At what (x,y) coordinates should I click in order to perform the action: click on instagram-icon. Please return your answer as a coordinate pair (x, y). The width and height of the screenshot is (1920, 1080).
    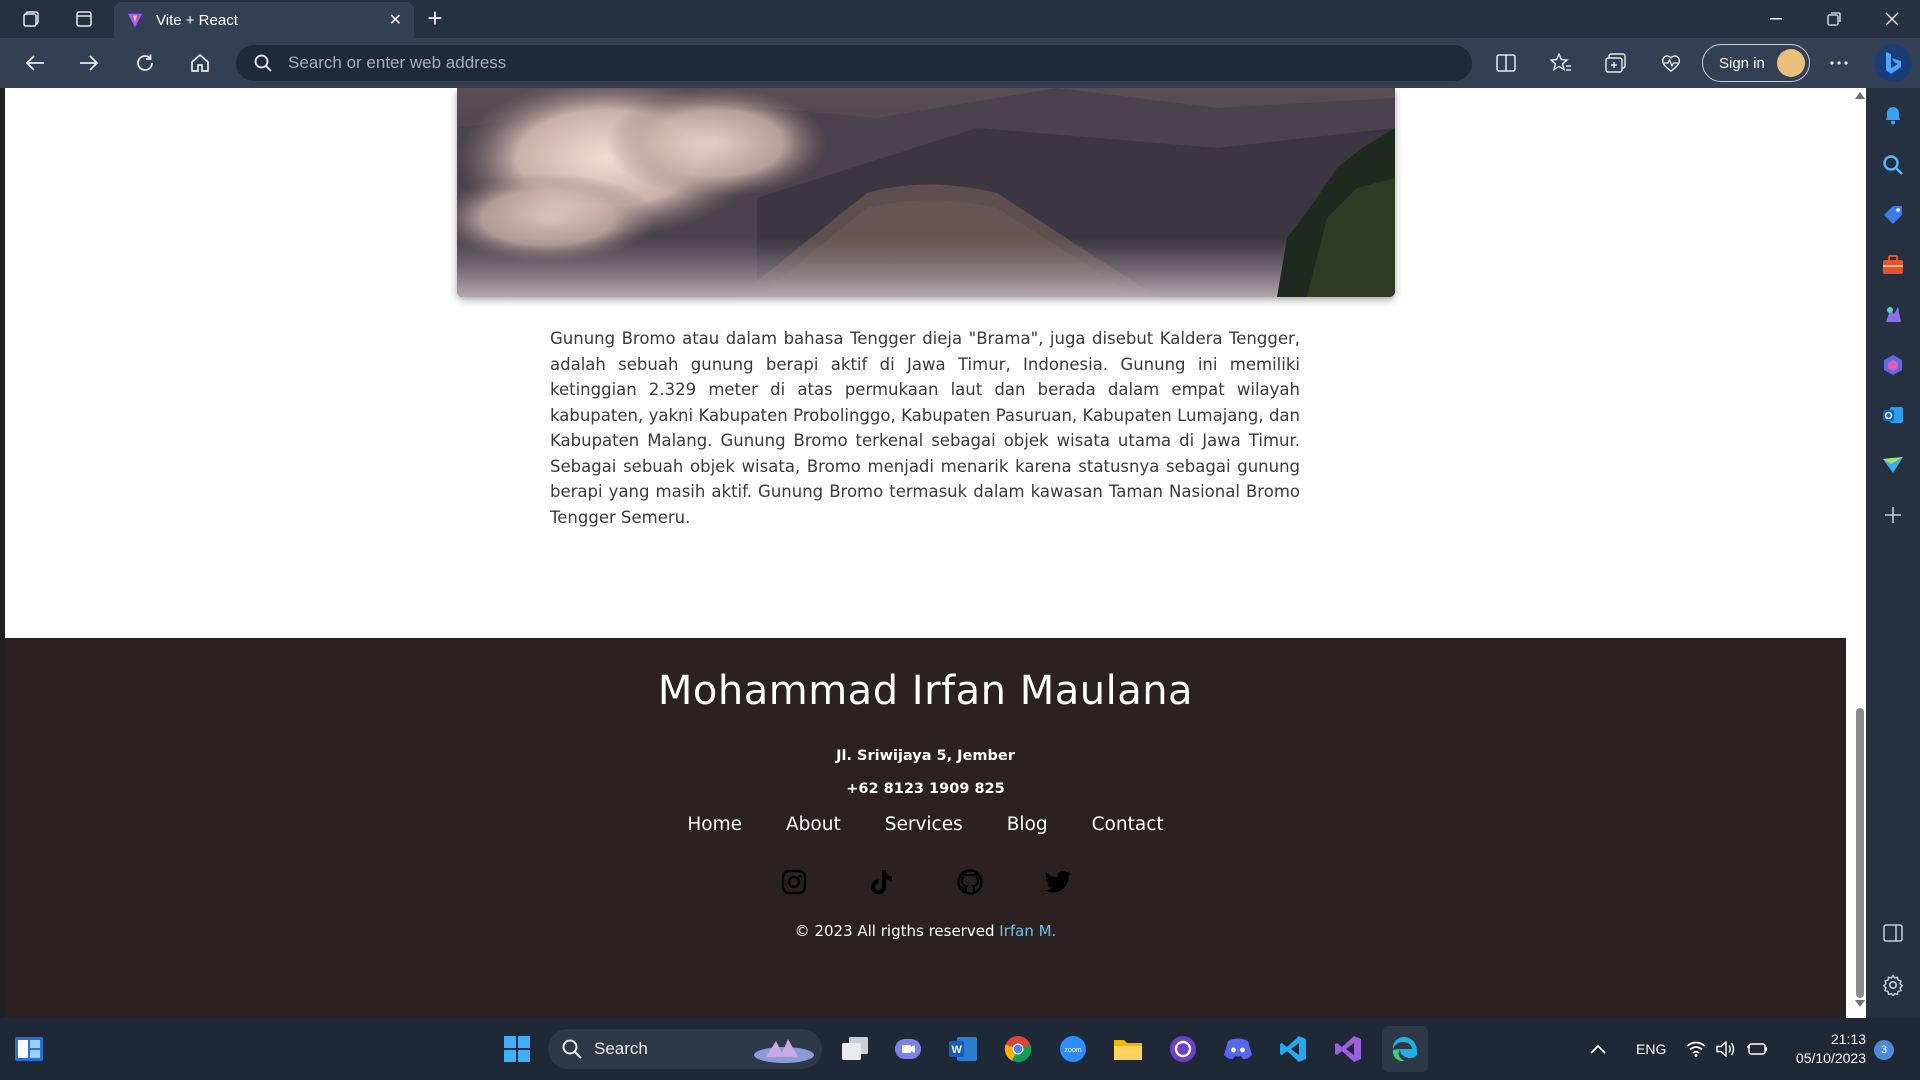
    Looking at the image, I should click on (794, 882).